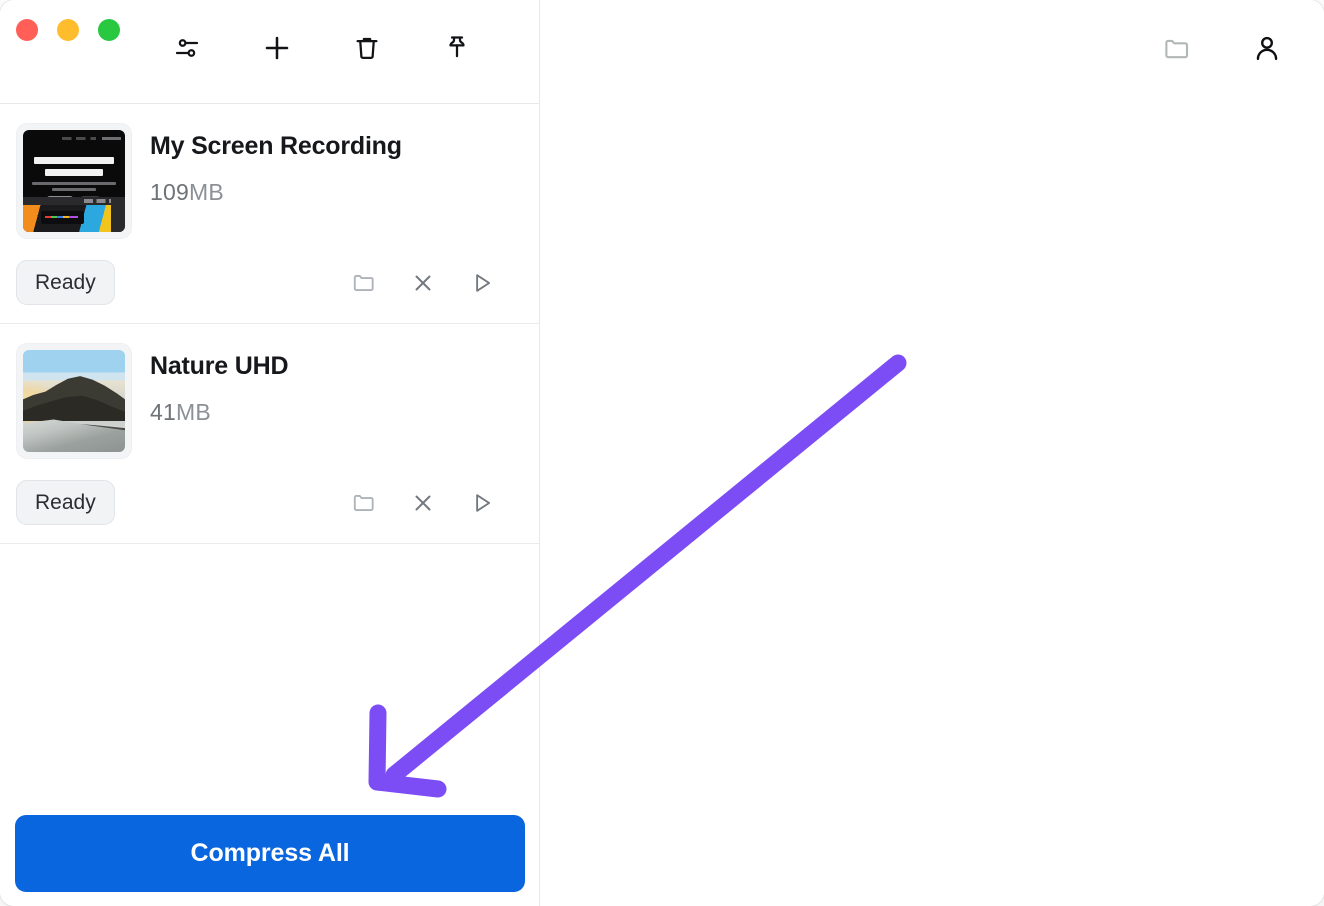  I want to click on file-row-main: My Screen Recording 109MB, so click(269, 181).